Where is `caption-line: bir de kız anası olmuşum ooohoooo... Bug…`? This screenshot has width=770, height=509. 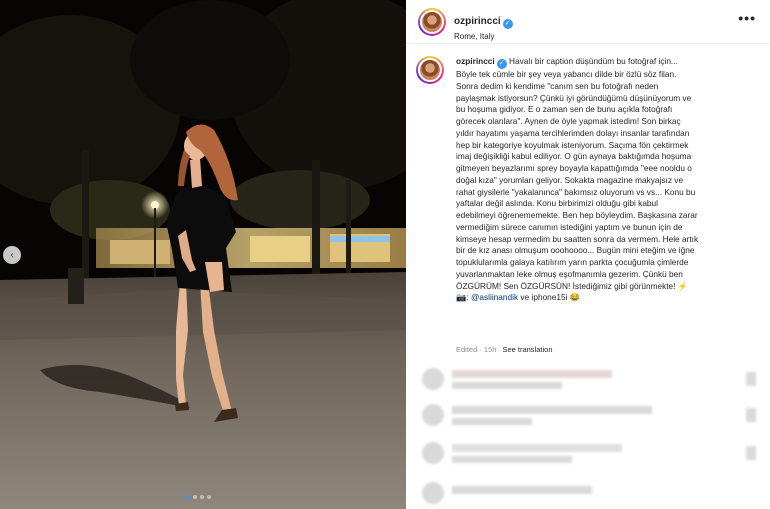
caption-line: bir de kız anası olmuşum ooohoooo... Bug… is located at coordinates (575, 250).